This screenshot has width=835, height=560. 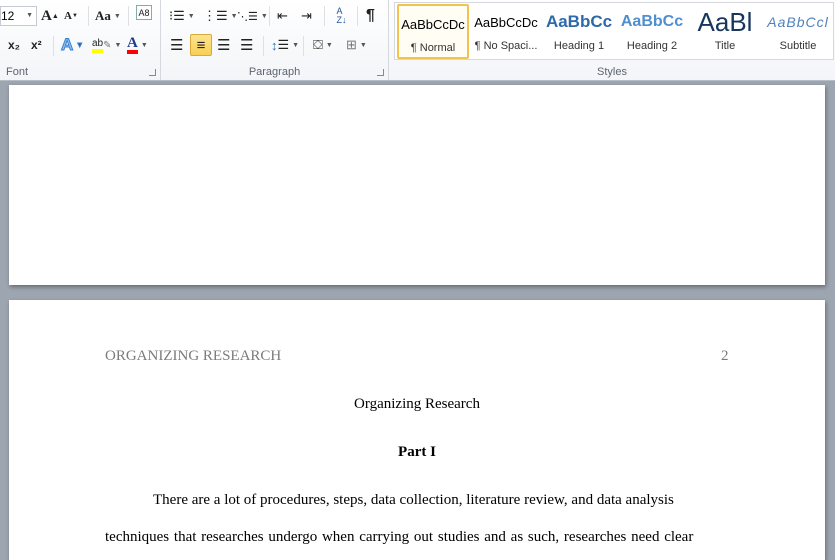 I want to click on numbering-button: ⋮☰ ▼, so click(x=220, y=16).